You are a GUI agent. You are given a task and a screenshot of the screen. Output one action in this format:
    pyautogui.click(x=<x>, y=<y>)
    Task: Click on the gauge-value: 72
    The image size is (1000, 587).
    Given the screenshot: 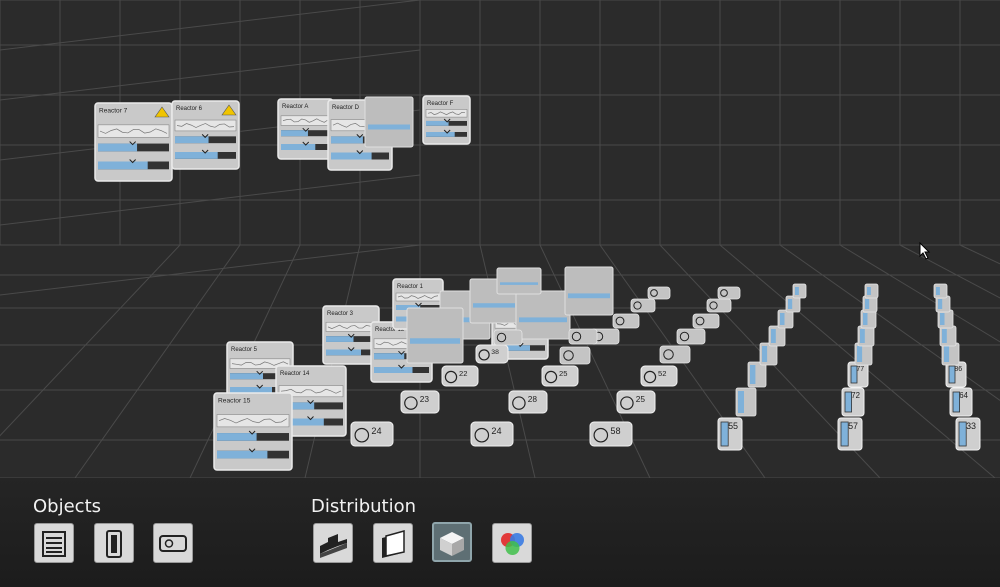 What is the action you would take?
    pyautogui.click(x=855, y=395)
    